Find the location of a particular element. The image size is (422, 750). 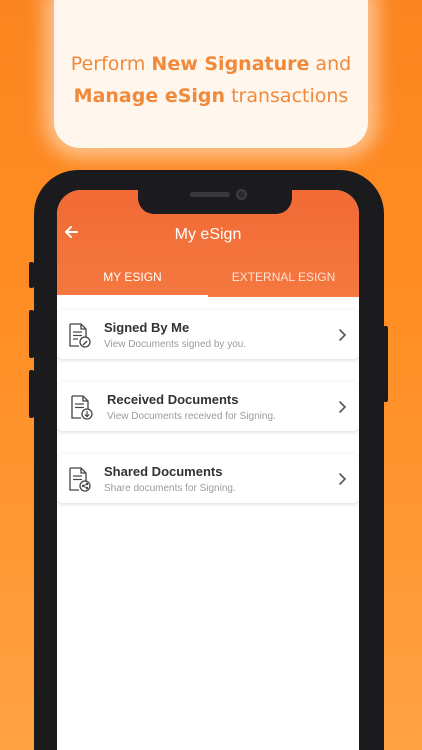

phone-mute-button is located at coordinates (31, 275).